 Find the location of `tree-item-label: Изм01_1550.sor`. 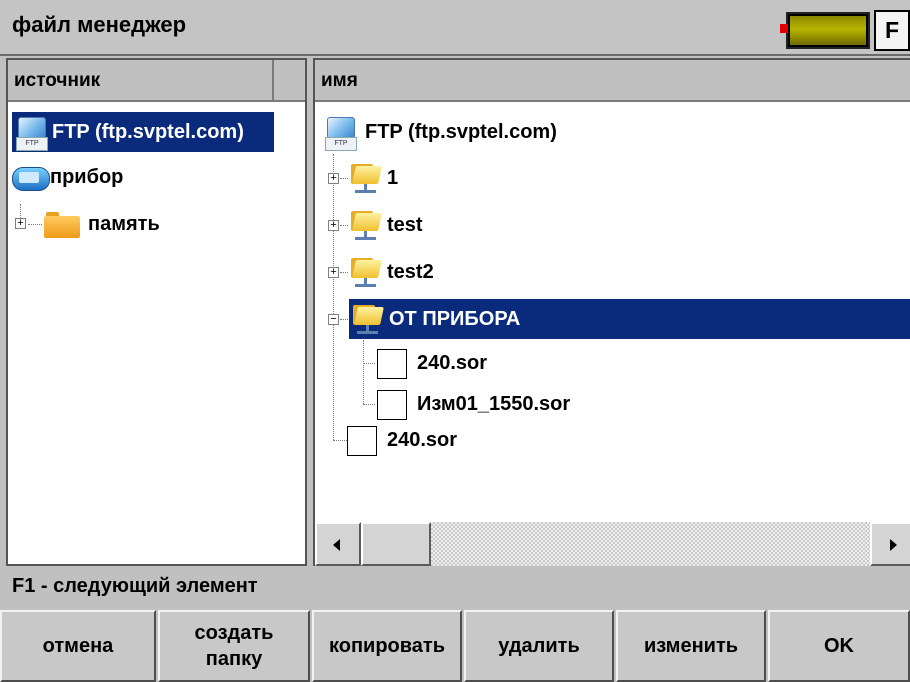

tree-item-label: Изм01_1550.sor is located at coordinates (494, 404).